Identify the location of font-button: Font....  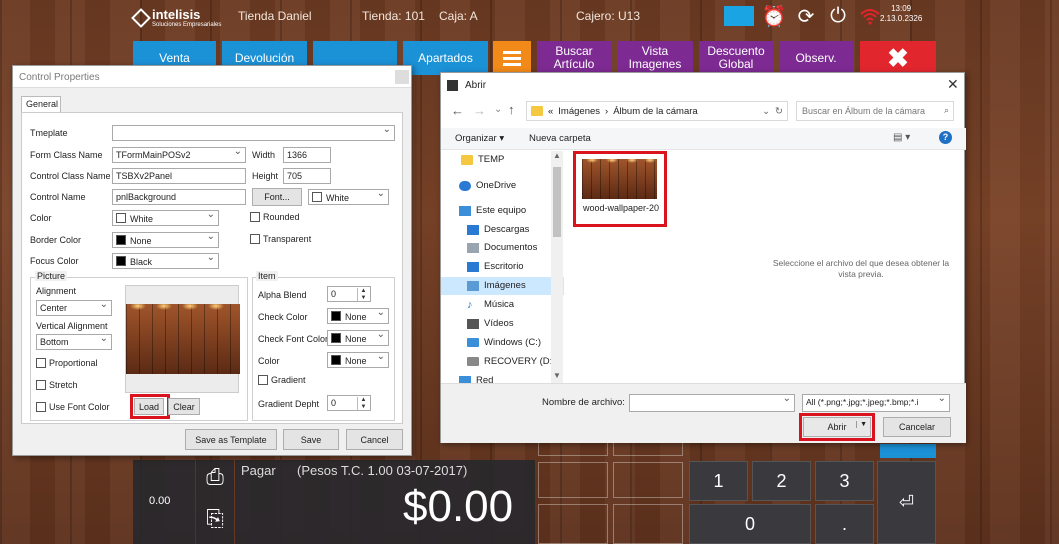
(277, 197).